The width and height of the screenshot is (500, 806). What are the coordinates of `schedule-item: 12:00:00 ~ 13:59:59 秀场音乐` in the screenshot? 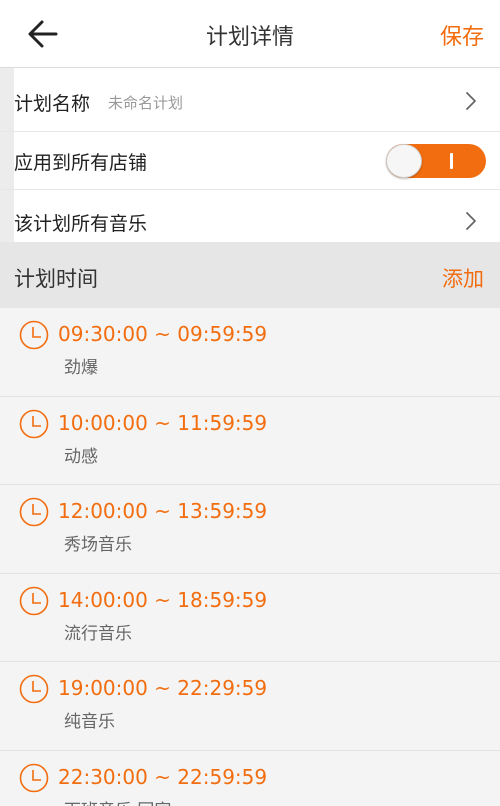 It's located at (250, 529).